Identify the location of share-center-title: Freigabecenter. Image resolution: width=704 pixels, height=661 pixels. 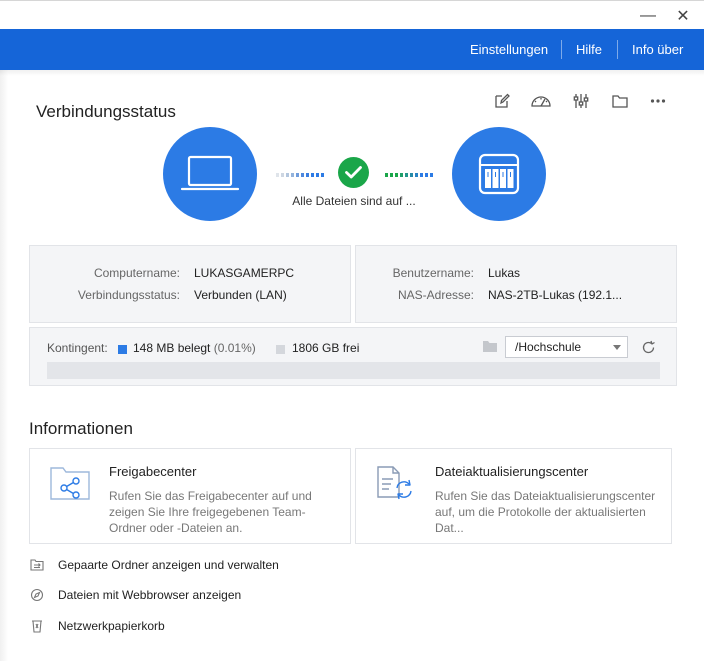
(153, 471).